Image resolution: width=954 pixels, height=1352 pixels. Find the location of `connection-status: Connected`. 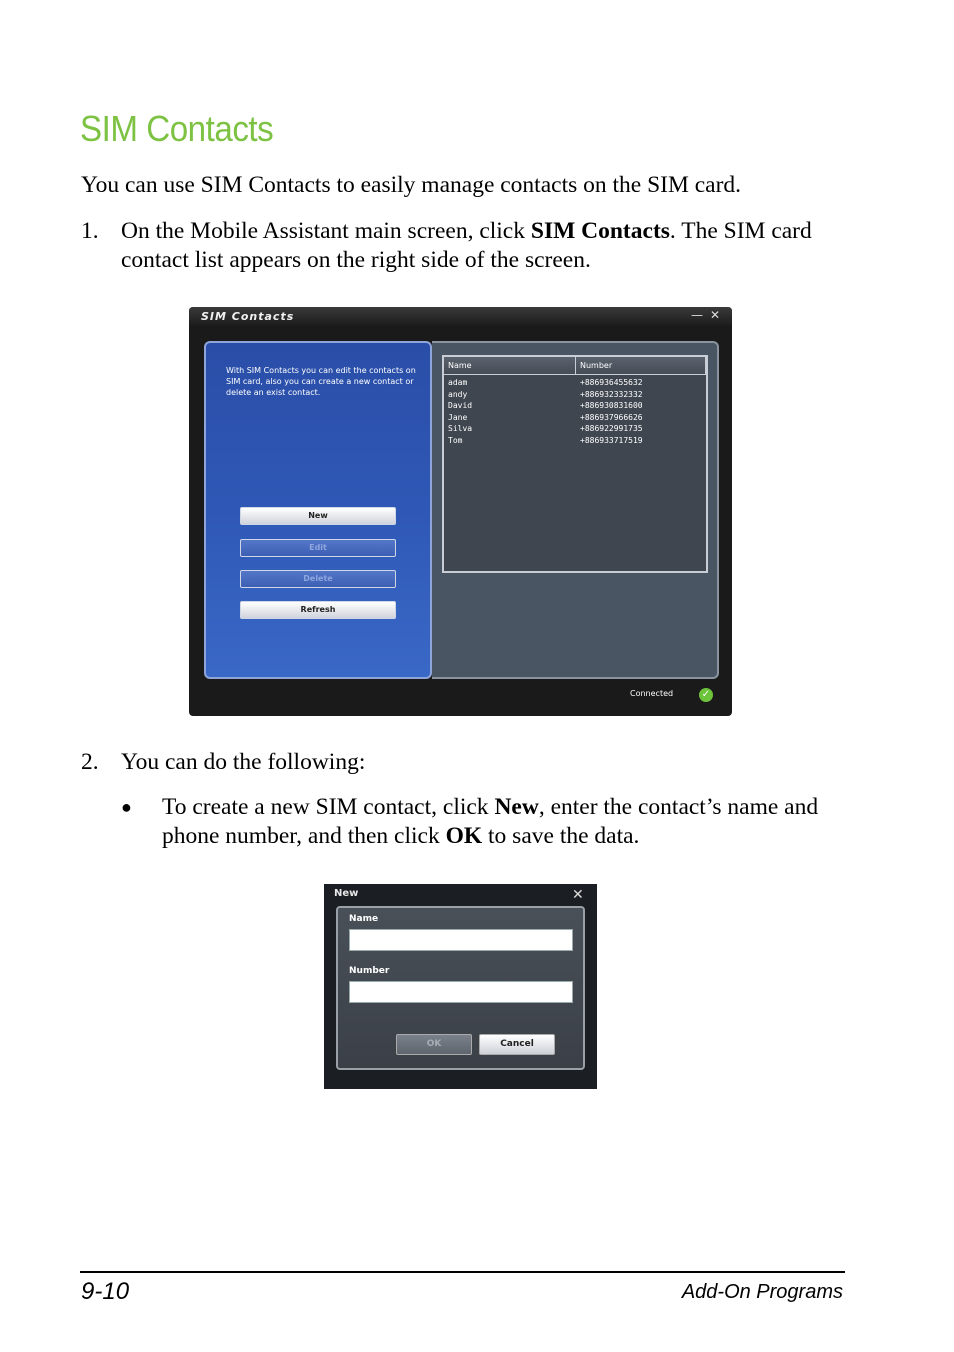

connection-status: Connected is located at coordinates (652, 693).